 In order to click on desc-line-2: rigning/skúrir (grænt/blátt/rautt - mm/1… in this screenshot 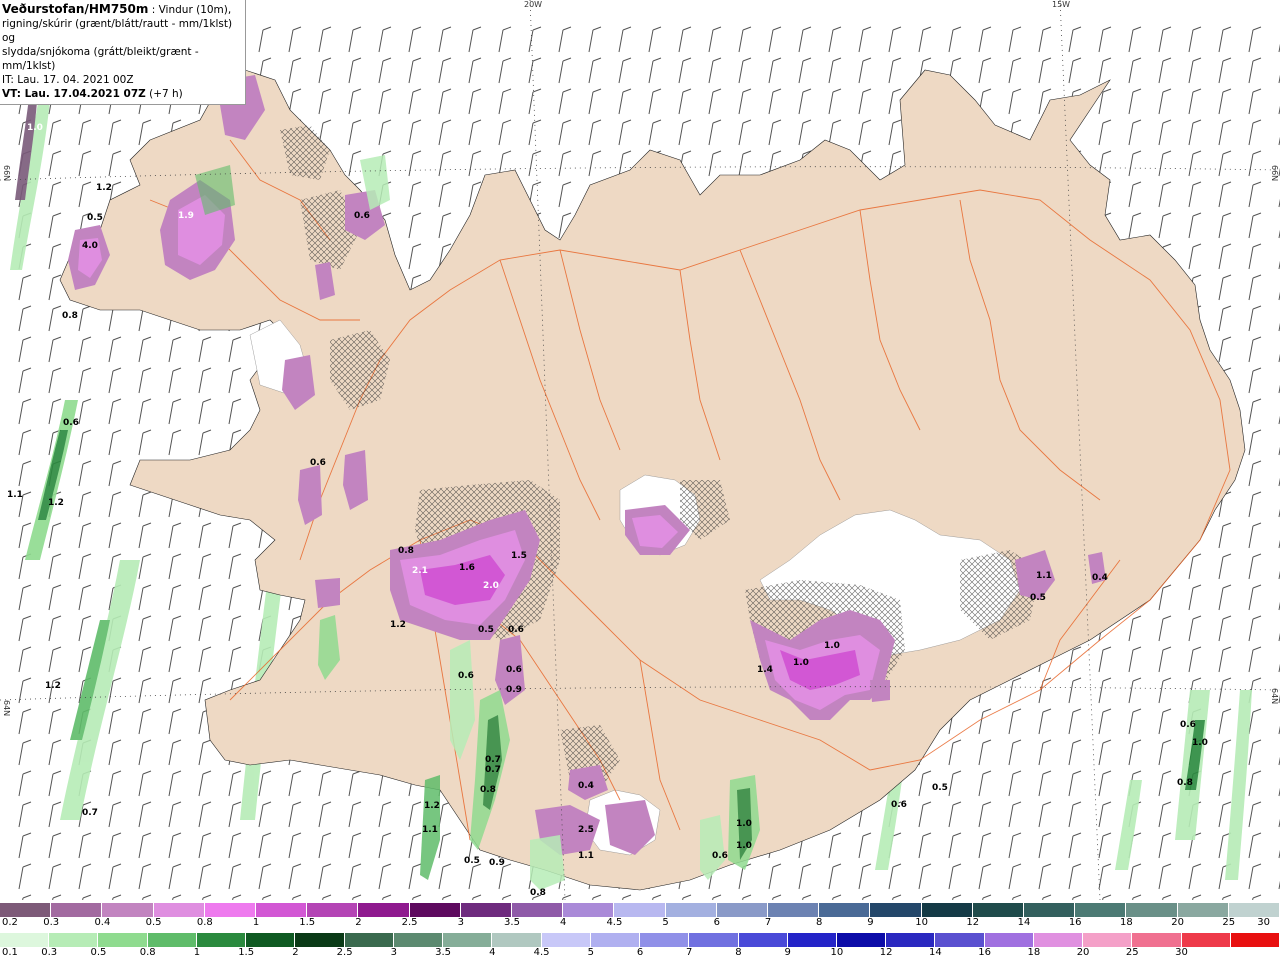, I will do `click(117, 31)`.